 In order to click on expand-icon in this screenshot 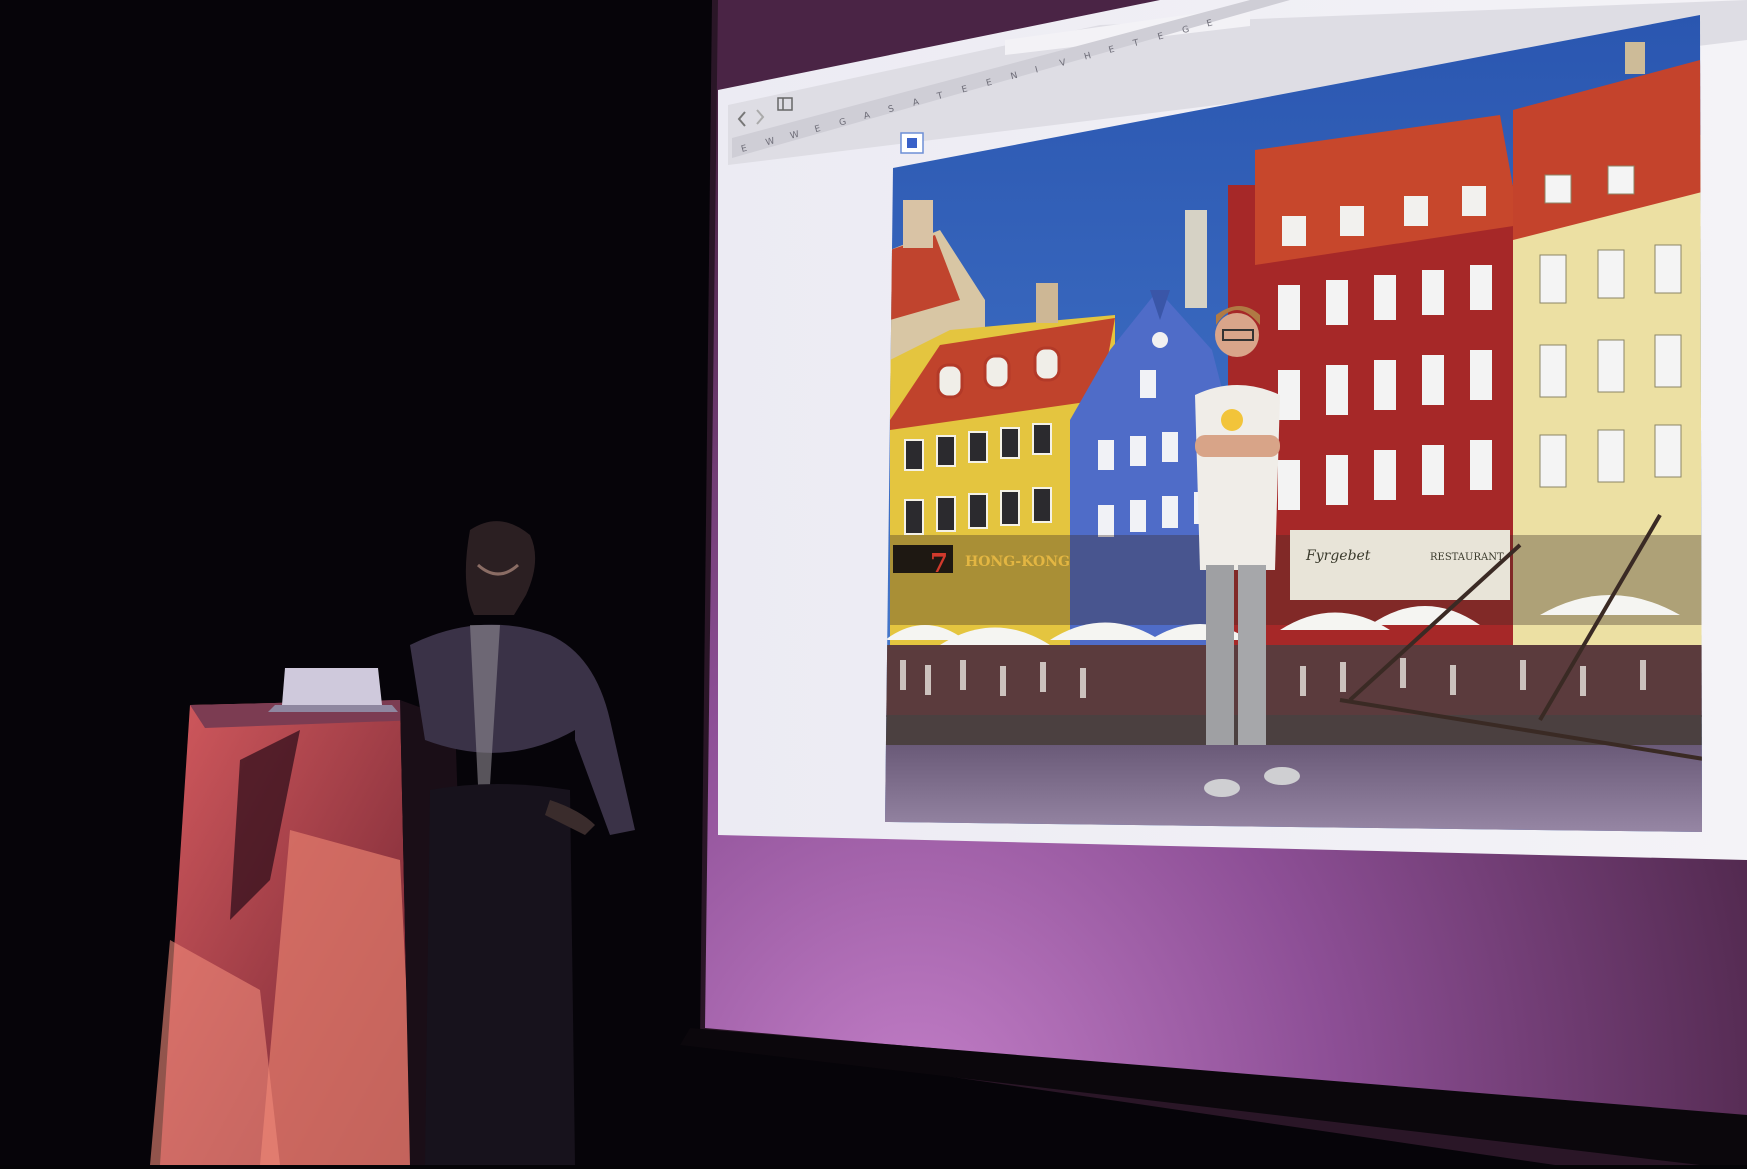, I will do `click(912, 143)`.